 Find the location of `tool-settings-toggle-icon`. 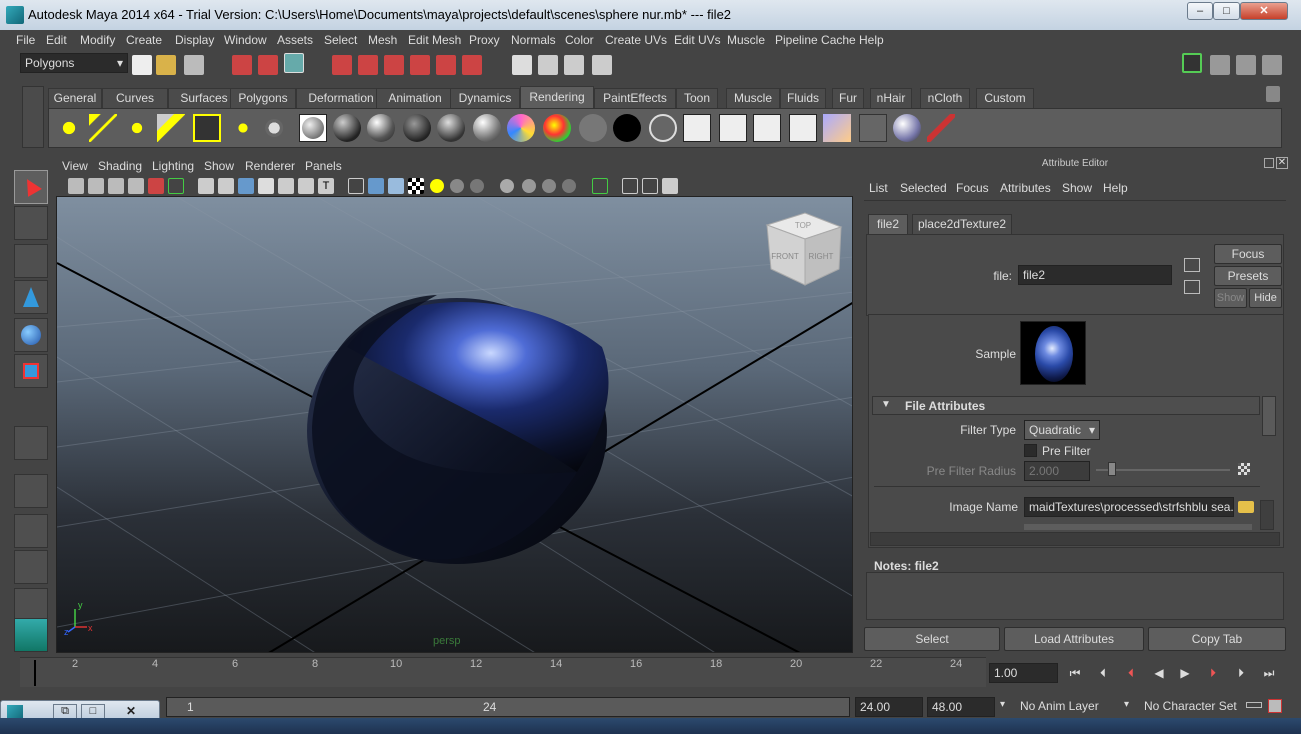

tool-settings-toggle-icon is located at coordinates (1246, 65).